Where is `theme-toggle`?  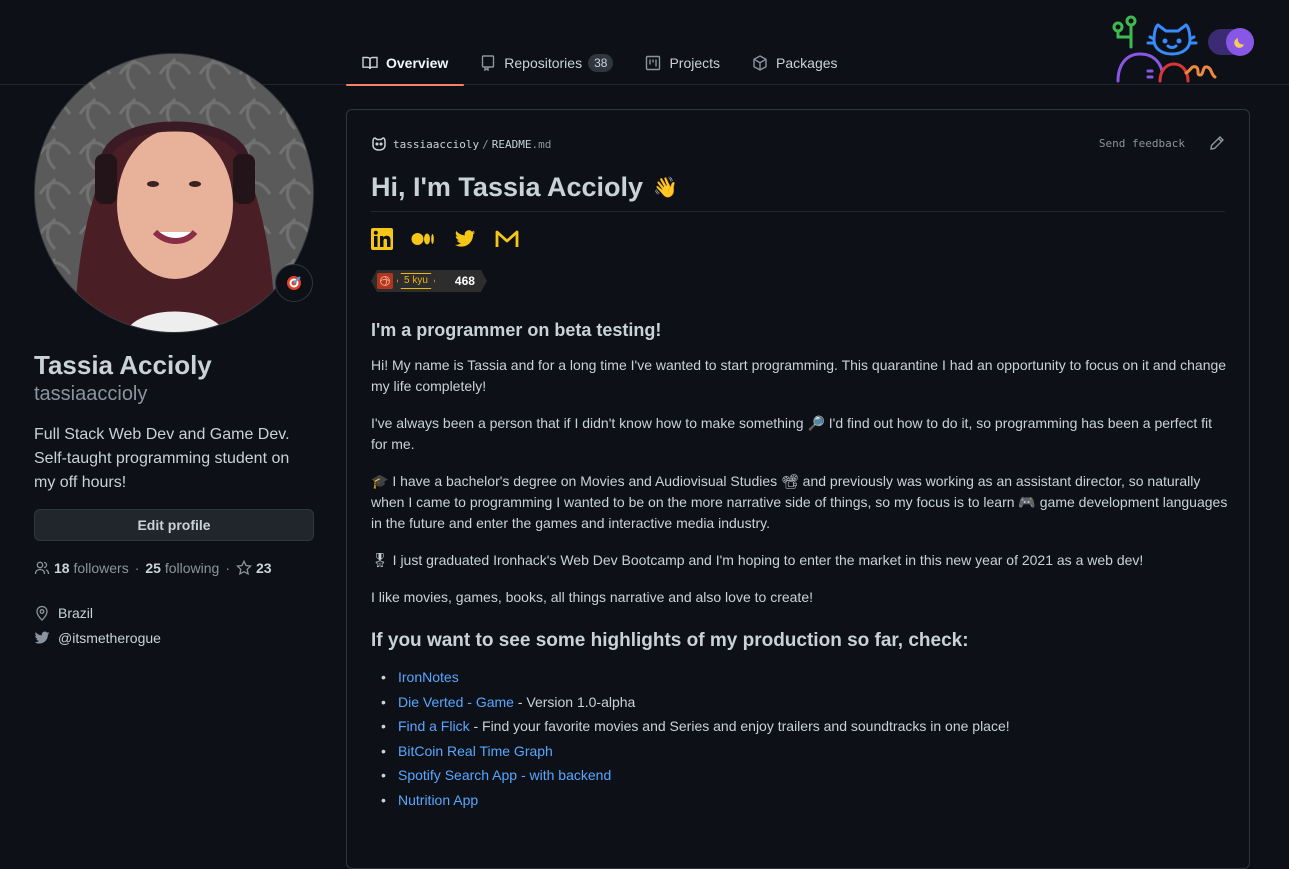 theme-toggle is located at coordinates (1231, 42).